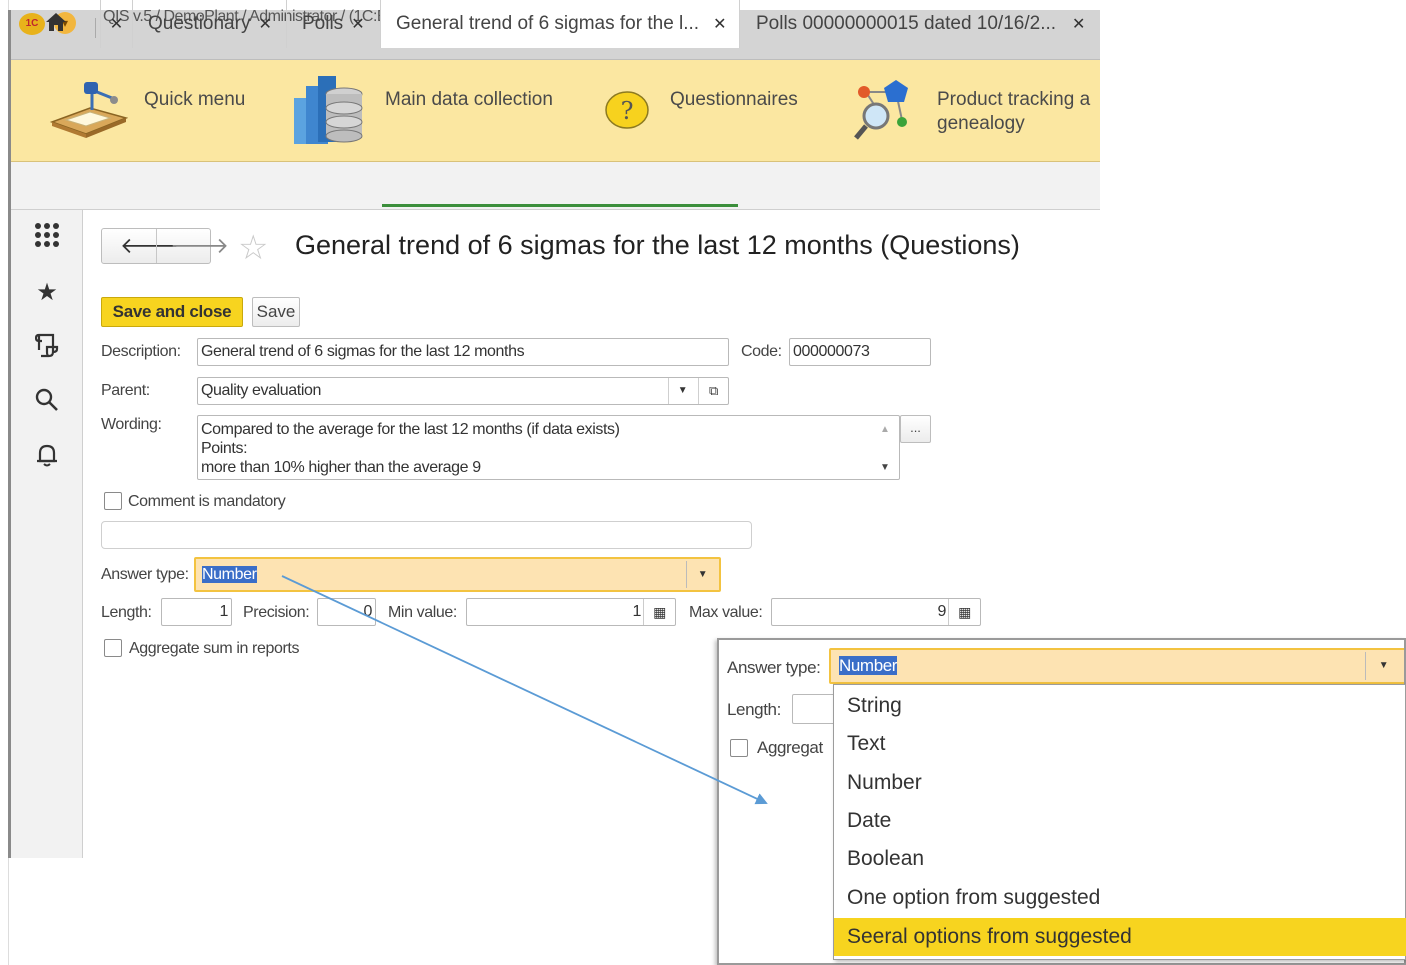  I want to click on inset-dropdown-icon: ▼, so click(1383, 666).